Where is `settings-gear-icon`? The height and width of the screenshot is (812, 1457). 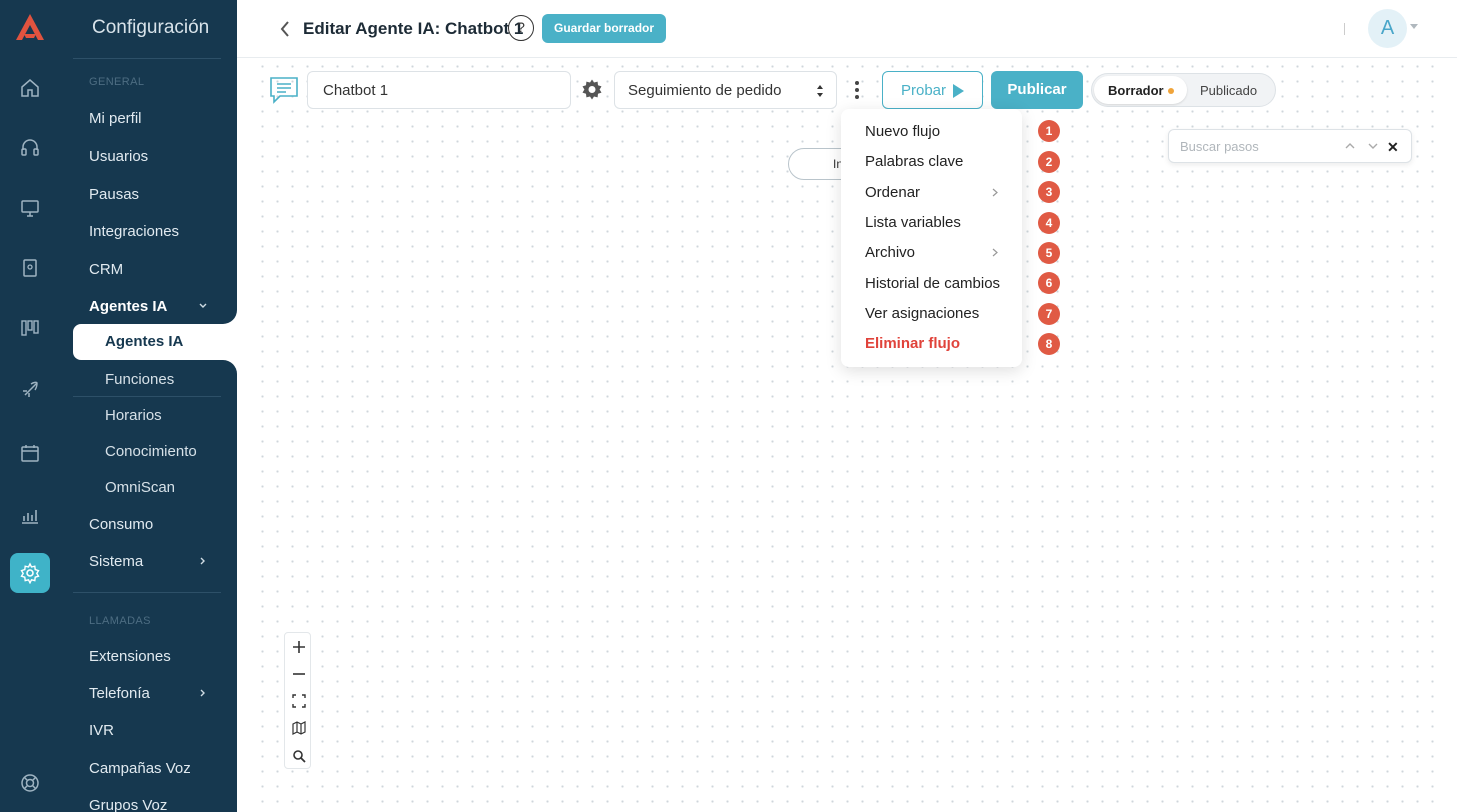
settings-gear-icon is located at coordinates (30, 573).